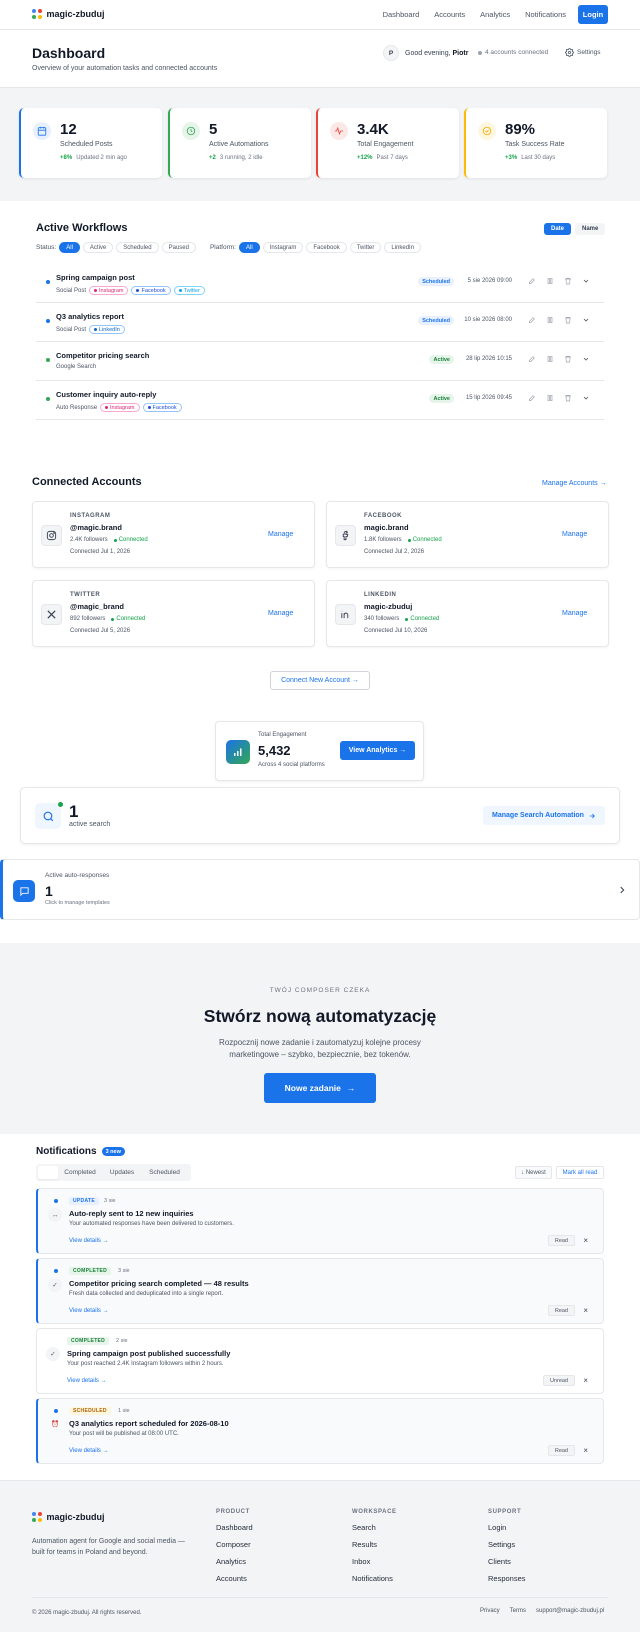 The image size is (640, 1632). I want to click on stat-card-scheduled-posts: 12 Scheduled Posts +8% Updated 2 min ago, so click(90, 143).